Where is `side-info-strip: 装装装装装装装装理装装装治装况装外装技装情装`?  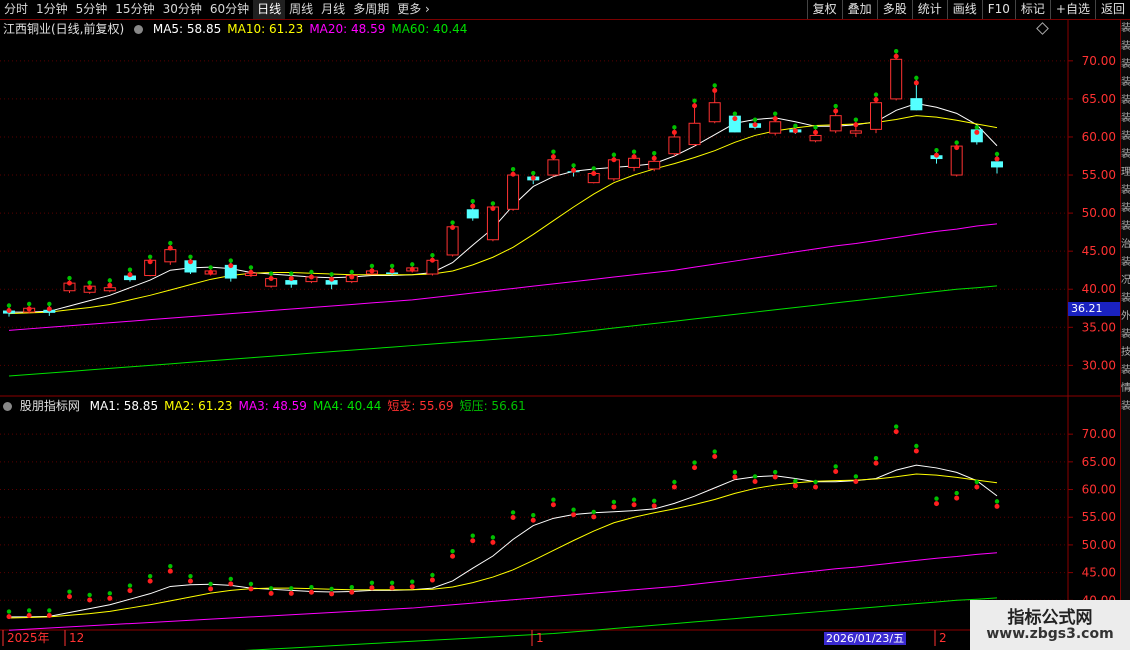 side-info-strip: 装装装装装装装装理装装装治装况装外装技装情装 is located at coordinates (1125, 330).